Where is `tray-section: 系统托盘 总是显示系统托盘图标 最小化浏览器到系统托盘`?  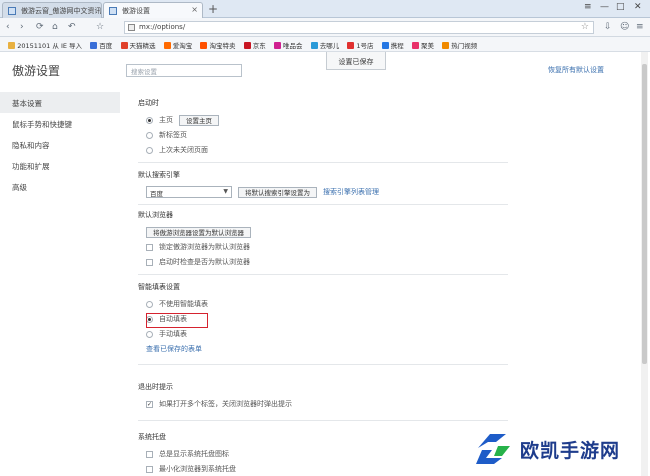
tray-section: 系统托盘 总是显示系统托盘图标 最小化浏览器到系统托盘 is located at coordinates (323, 454).